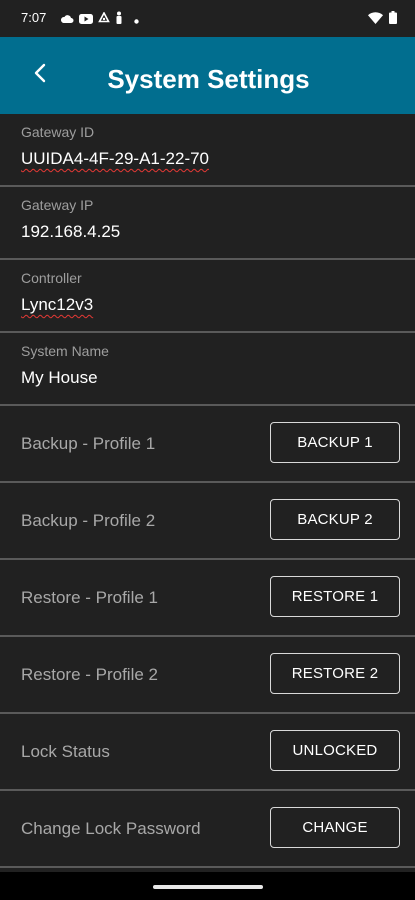  I want to click on gateway-id-value: UUIDA4-4F-29-A1-22-70, so click(115, 158).